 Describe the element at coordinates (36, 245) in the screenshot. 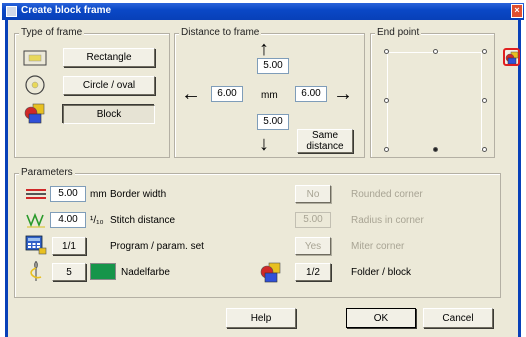

I see `program-calculator-icon` at that location.